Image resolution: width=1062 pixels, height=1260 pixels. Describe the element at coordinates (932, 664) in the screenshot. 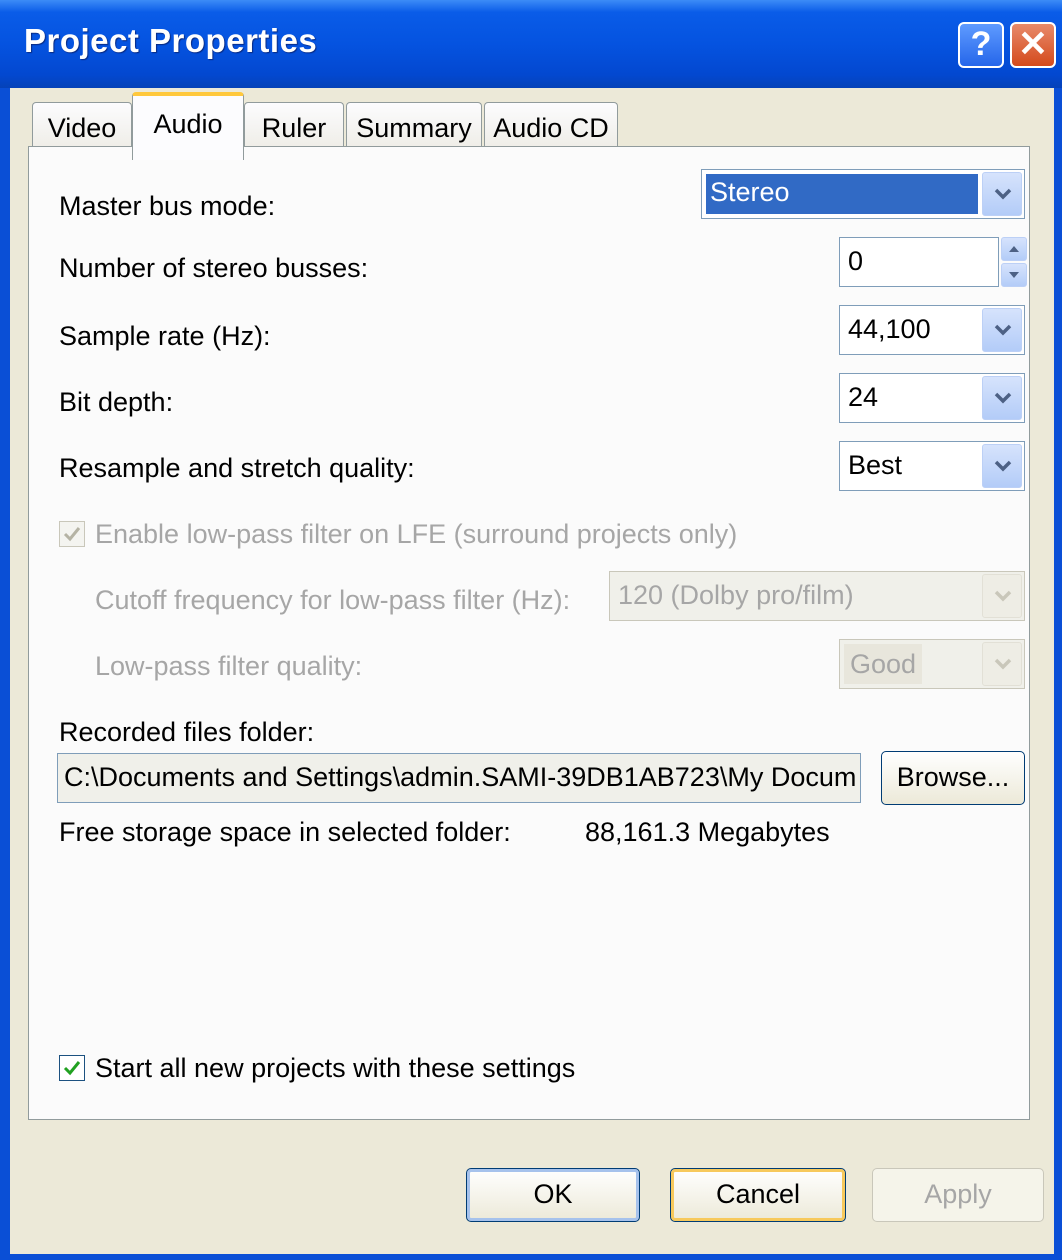

I see `lowpass-quality-select: Good` at that location.